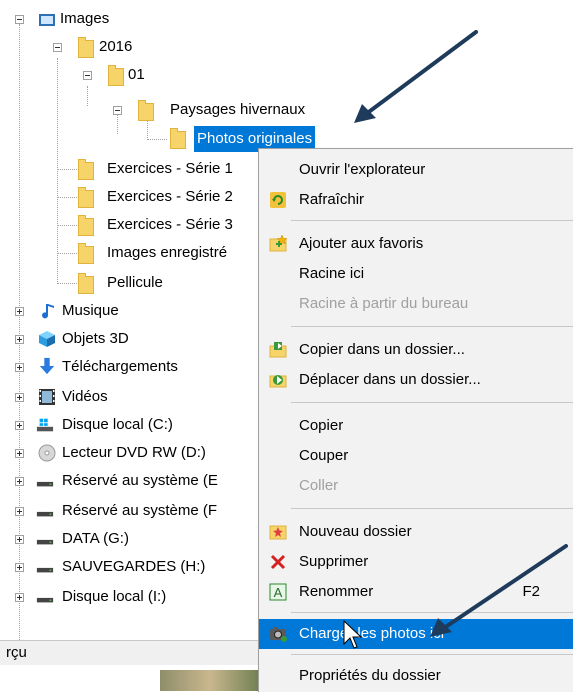  What do you see at coordinates (95, 538) in the screenshot?
I see `tree-item-label: DATA (G:)` at bounding box center [95, 538].